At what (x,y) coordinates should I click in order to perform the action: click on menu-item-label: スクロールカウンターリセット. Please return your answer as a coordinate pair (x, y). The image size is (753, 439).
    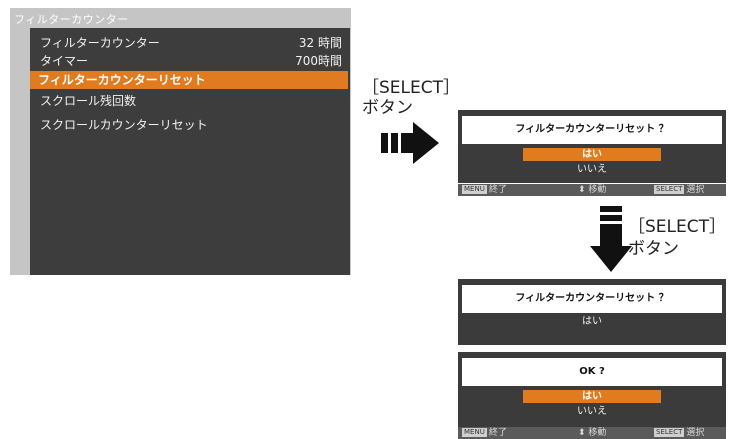
    Looking at the image, I should click on (124, 125).